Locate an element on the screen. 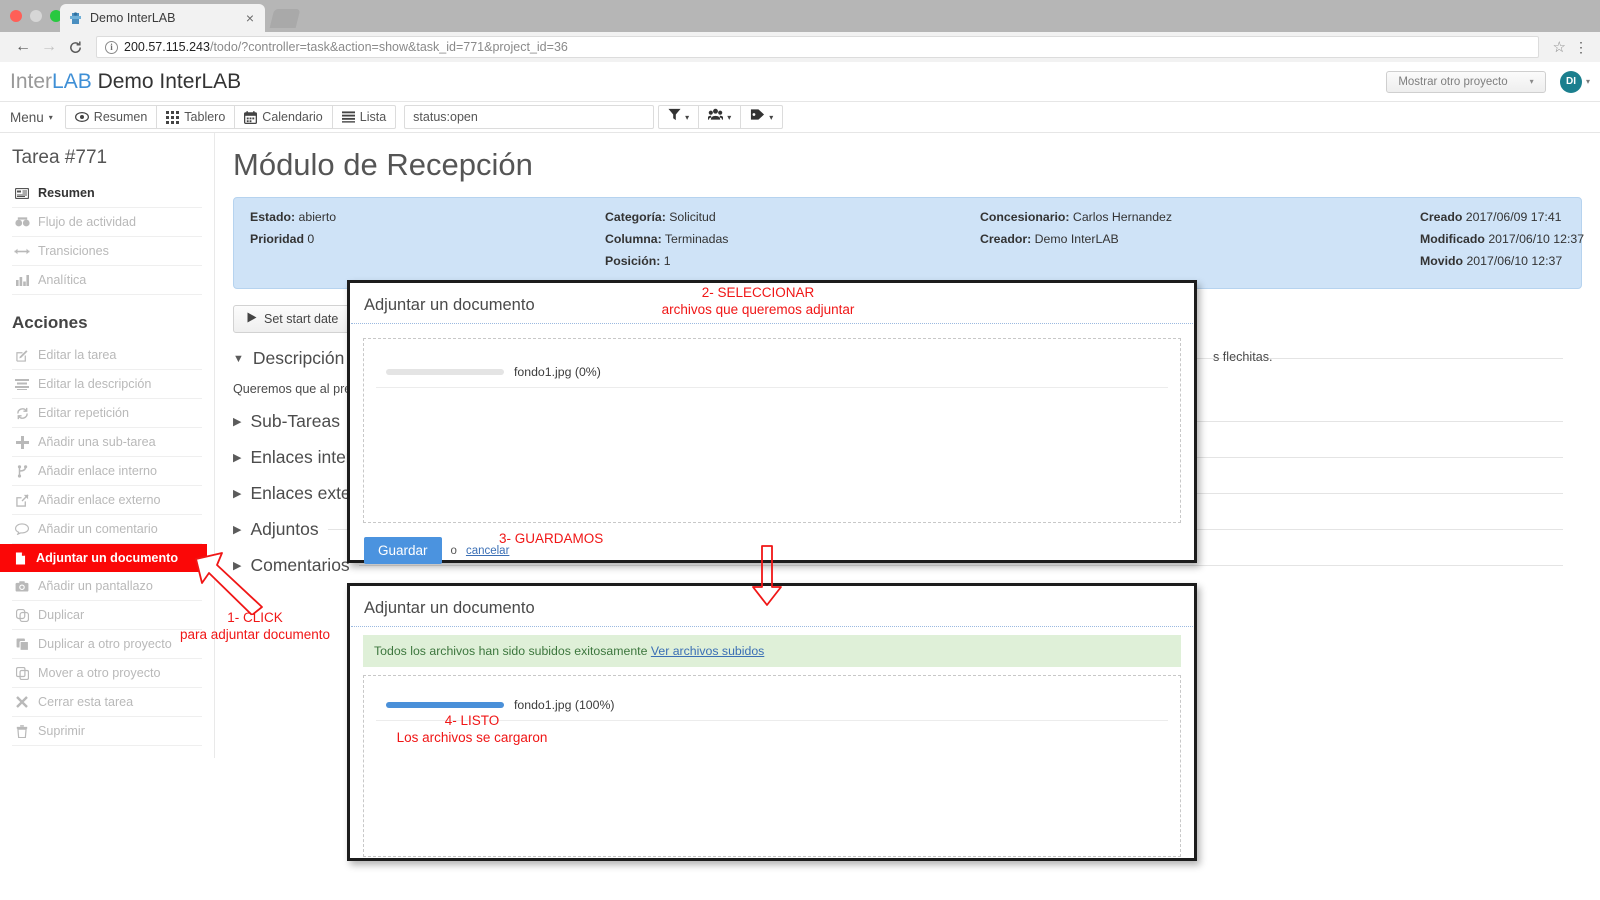 The height and width of the screenshot is (900, 1600). sidebar-item-flujo-de-actividad: Flujo de actividad is located at coordinates (107, 222).